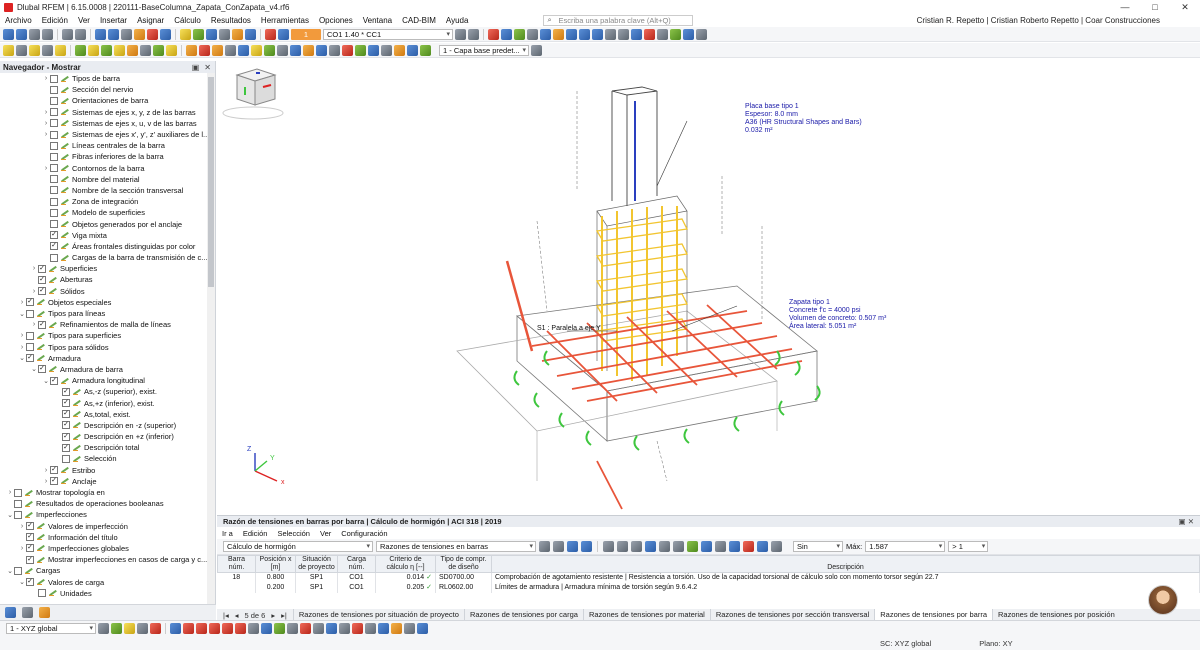 The height and width of the screenshot is (650, 1200). What do you see at coordinates (905, 546) in the screenshot?
I see `max-value-field: 1.587` at bounding box center [905, 546].